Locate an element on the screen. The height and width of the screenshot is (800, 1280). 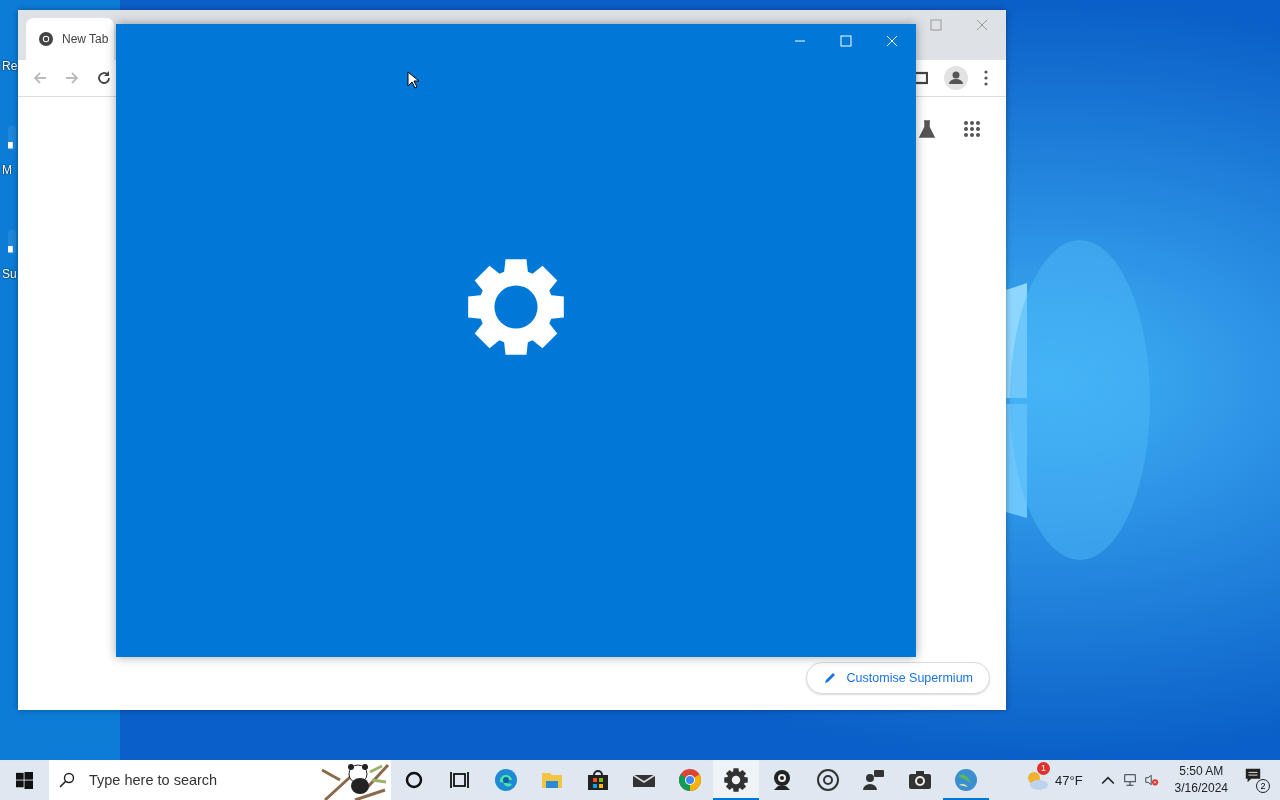
temperature: 47°F is located at coordinates (1069, 780).